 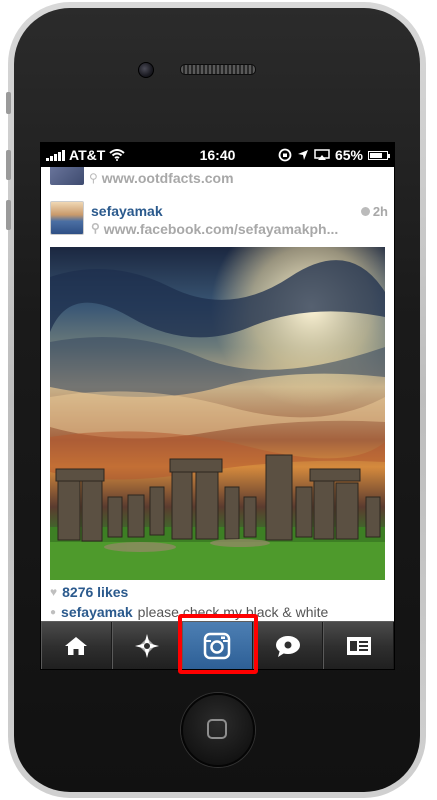 I want to click on volume-down-button, so click(x=8, y=215).